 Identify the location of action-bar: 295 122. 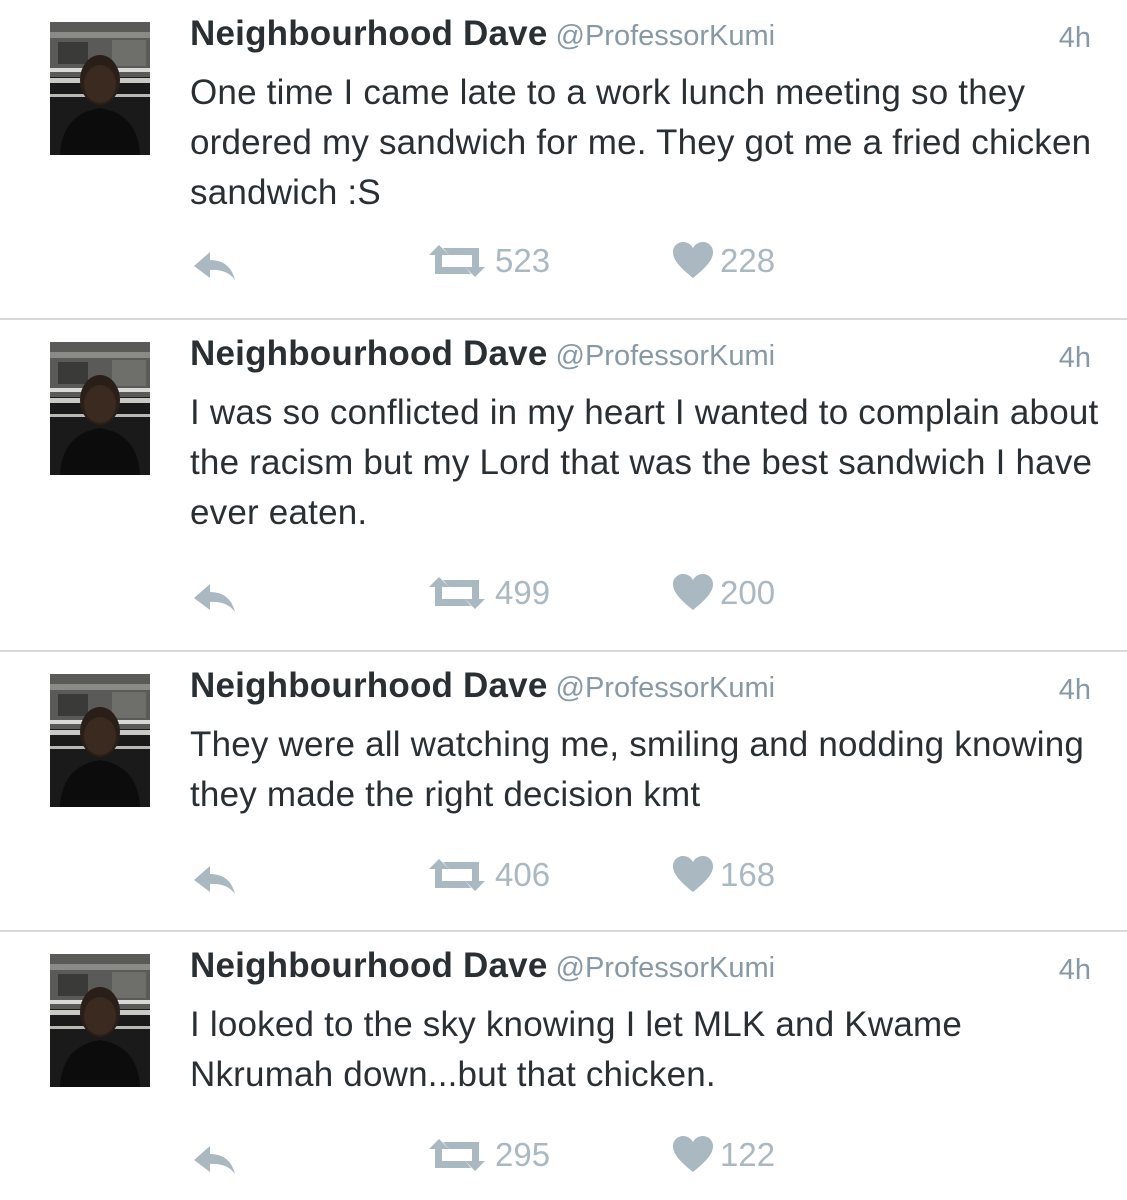
(563, 1161).